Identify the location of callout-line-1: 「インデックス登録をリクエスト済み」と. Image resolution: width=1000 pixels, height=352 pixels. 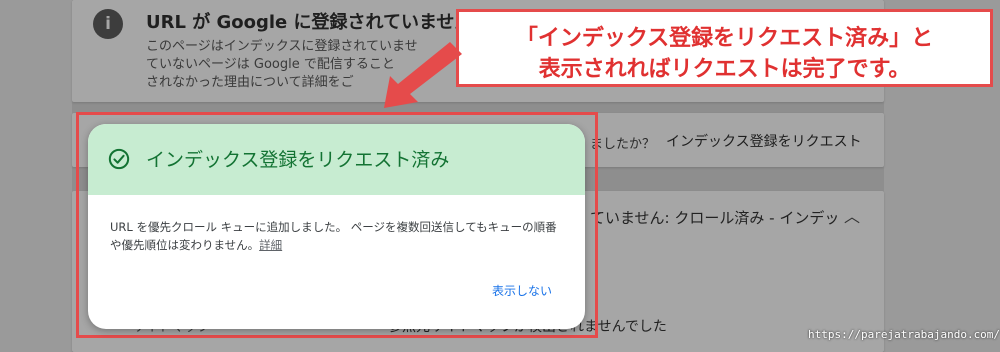
(724, 38).